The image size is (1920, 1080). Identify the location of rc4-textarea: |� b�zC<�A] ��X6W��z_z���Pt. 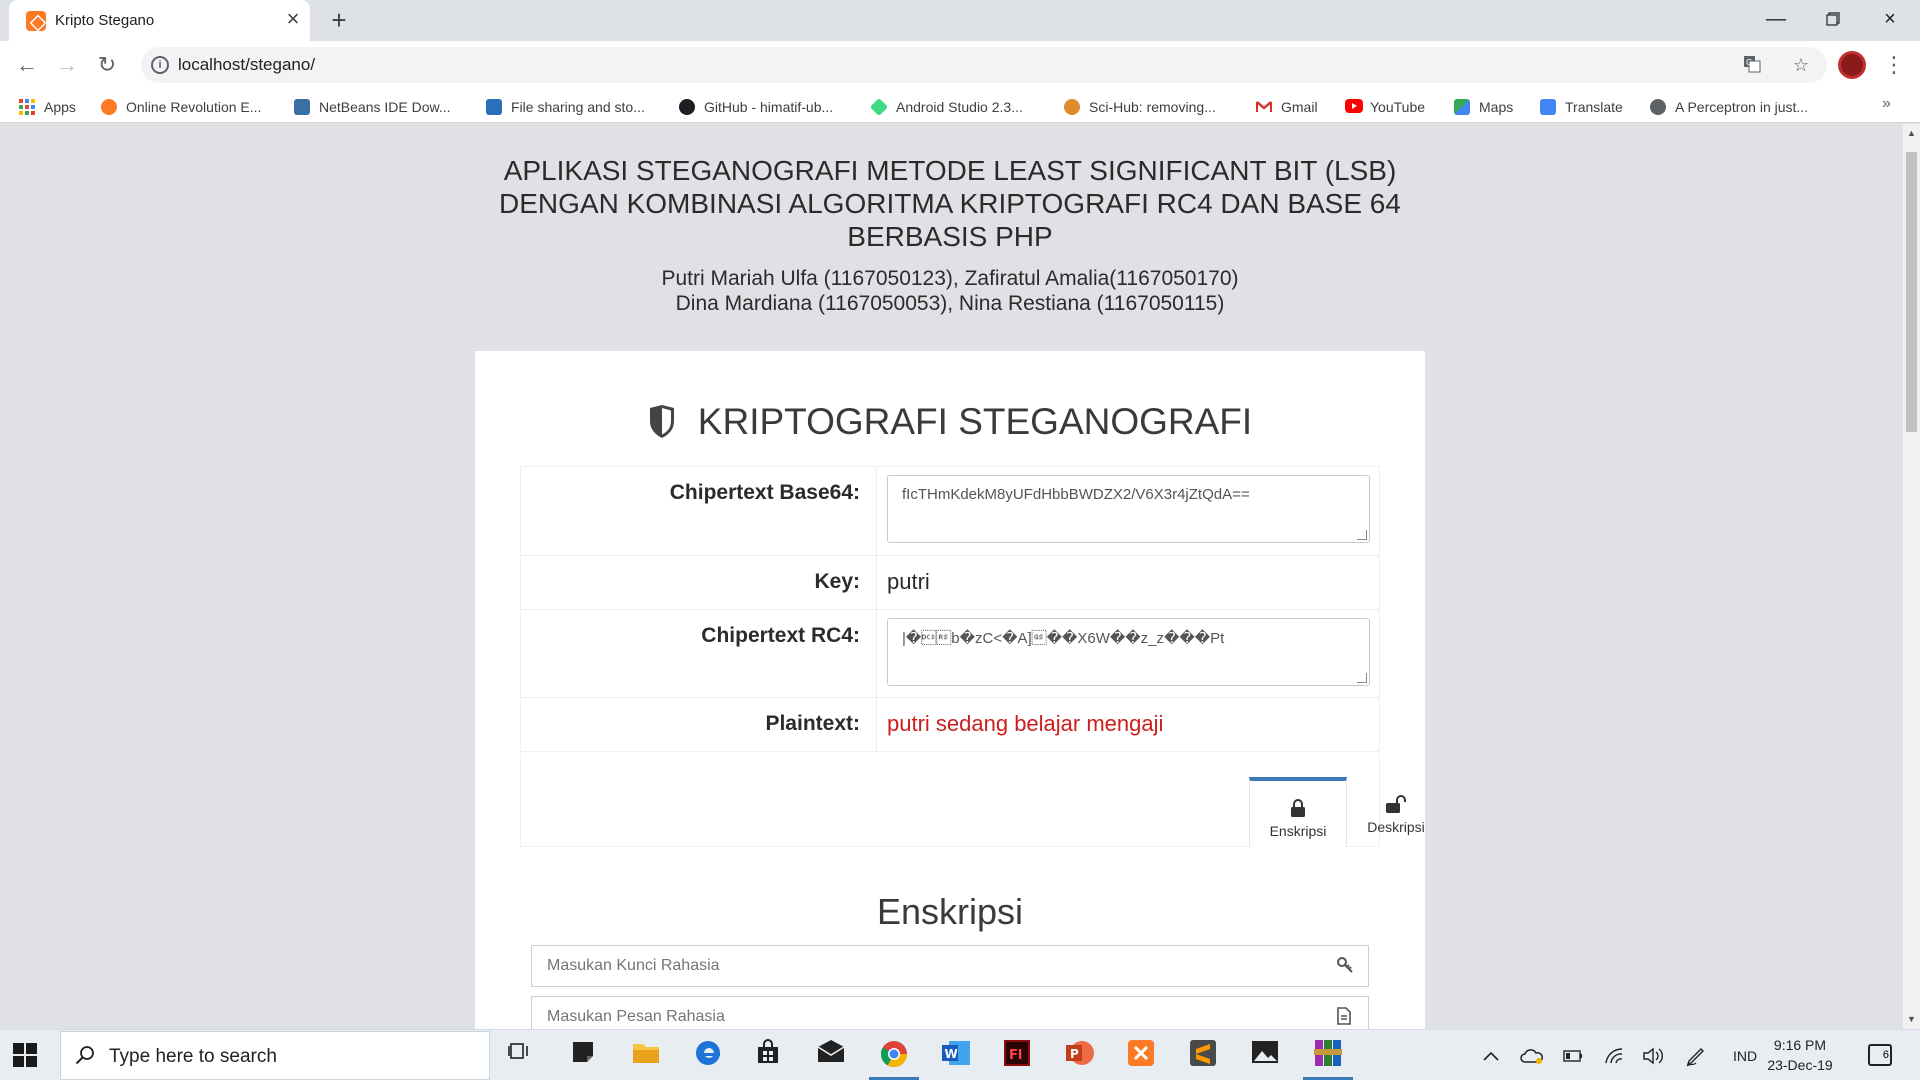
(1128, 652).